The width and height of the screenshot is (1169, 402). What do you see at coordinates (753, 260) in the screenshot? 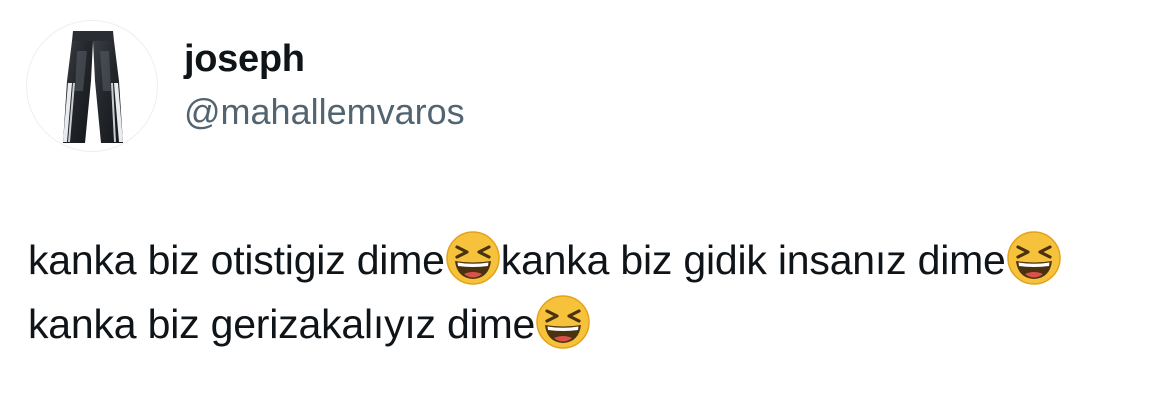
I see `tweet-text-segment: kanka biz gidik insanız dime` at bounding box center [753, 260].